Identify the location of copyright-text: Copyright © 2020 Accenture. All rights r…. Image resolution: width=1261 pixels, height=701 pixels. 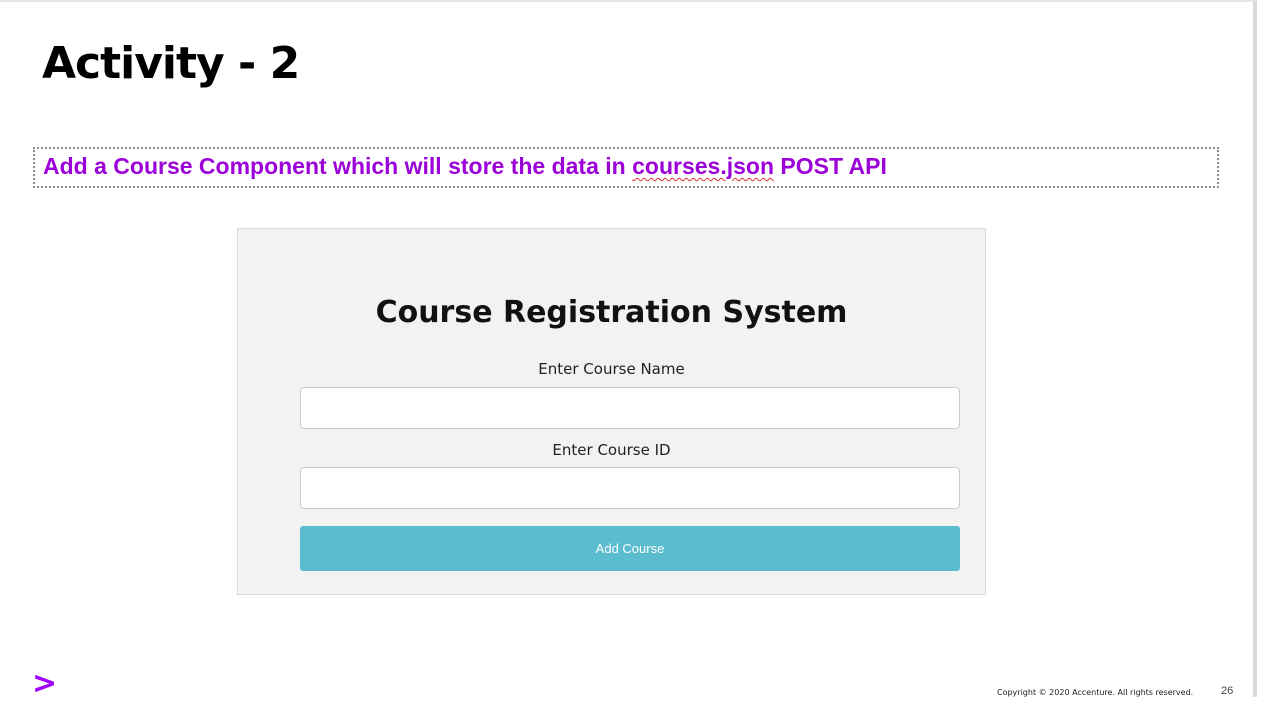
(1095, 692).